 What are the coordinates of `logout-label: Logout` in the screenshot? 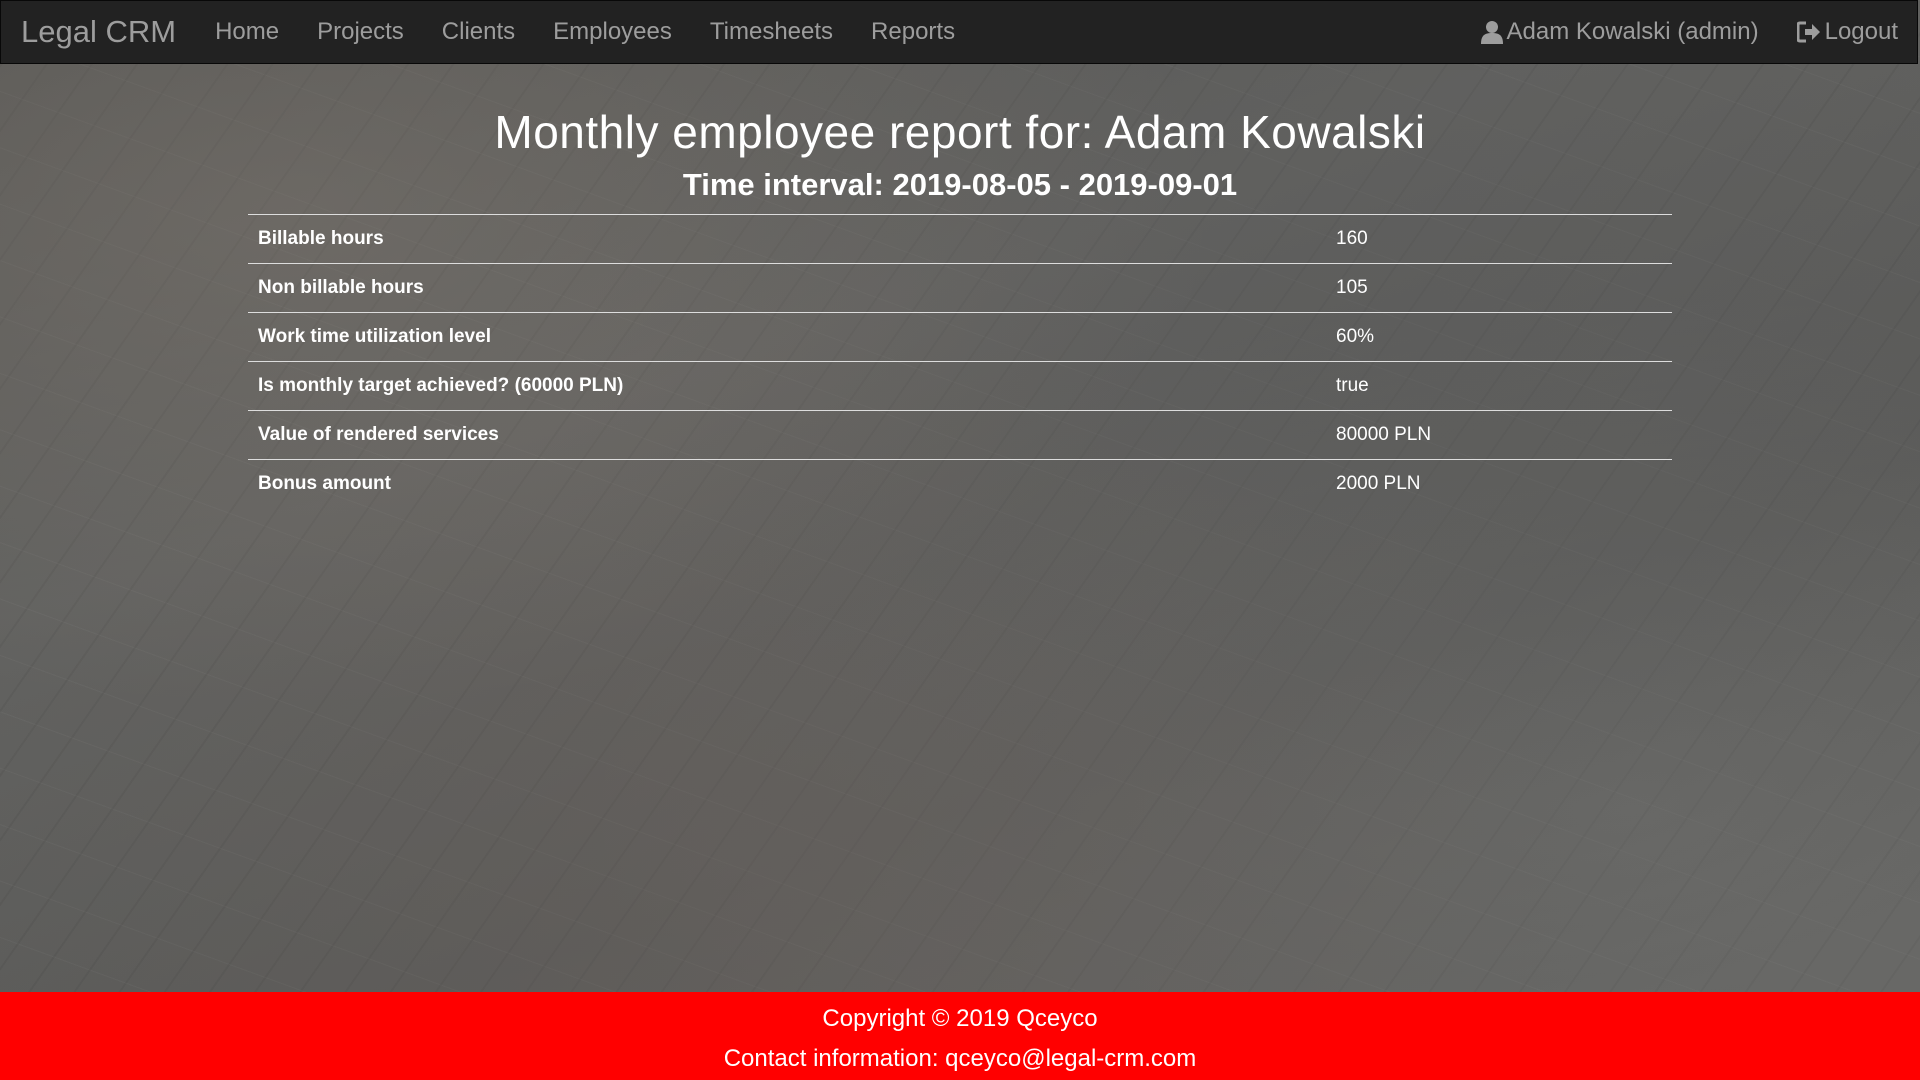 It's located at (1861, 31).